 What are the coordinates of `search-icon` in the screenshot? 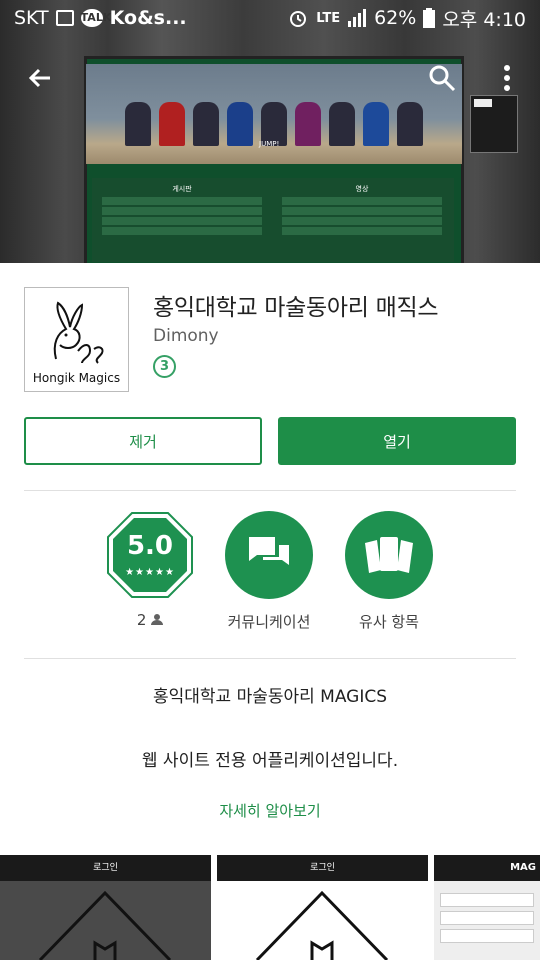 It's located at (442, 78).